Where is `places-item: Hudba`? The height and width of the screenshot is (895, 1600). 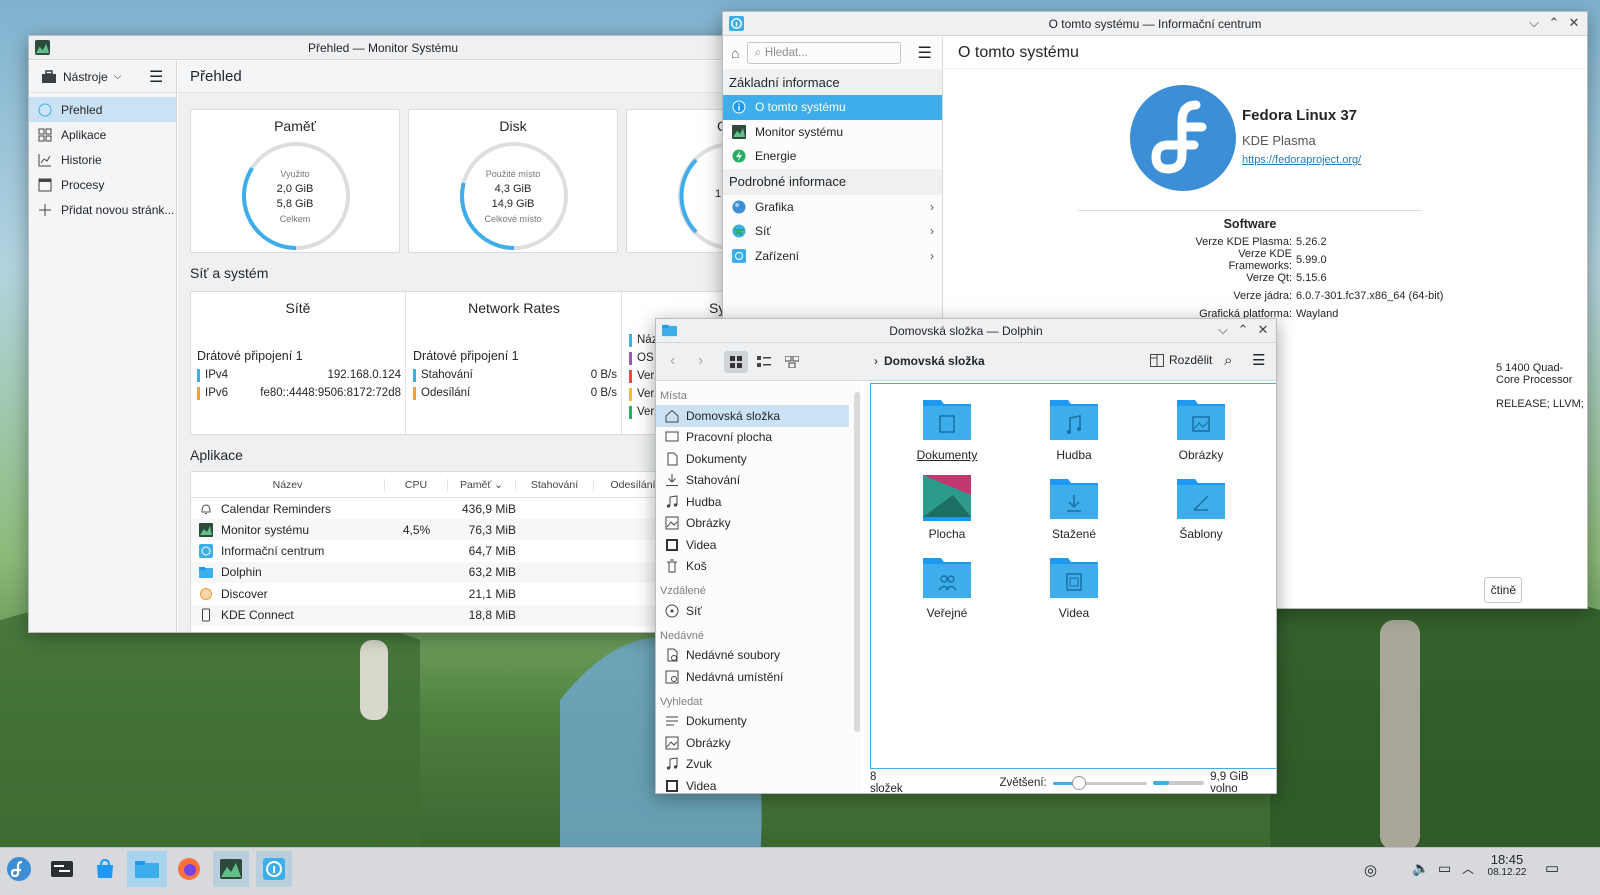
places-item: Hudba is located at coordinates (752, 502).